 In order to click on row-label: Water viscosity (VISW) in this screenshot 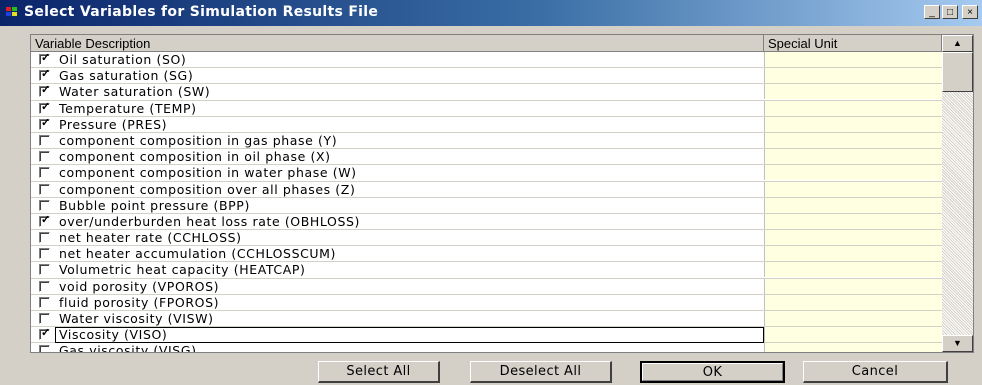, I will do `click(136, 318)`.